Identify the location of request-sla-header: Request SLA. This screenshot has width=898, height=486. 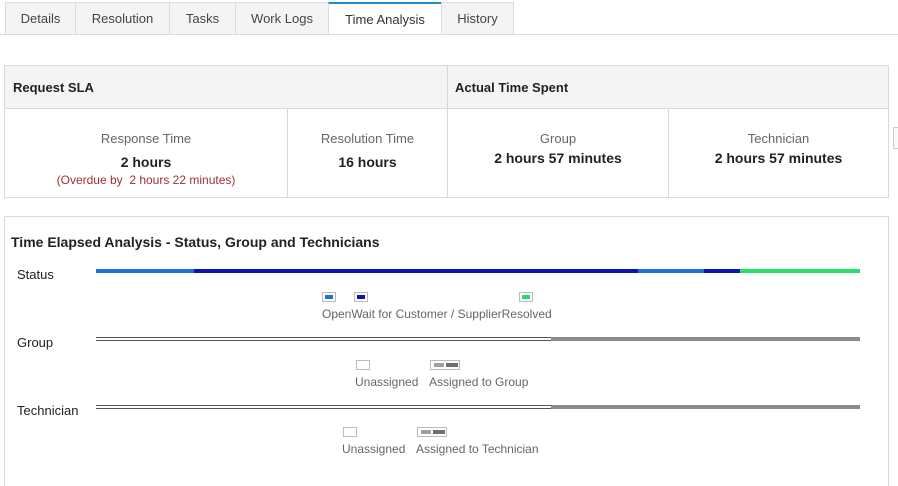
(226, 87).